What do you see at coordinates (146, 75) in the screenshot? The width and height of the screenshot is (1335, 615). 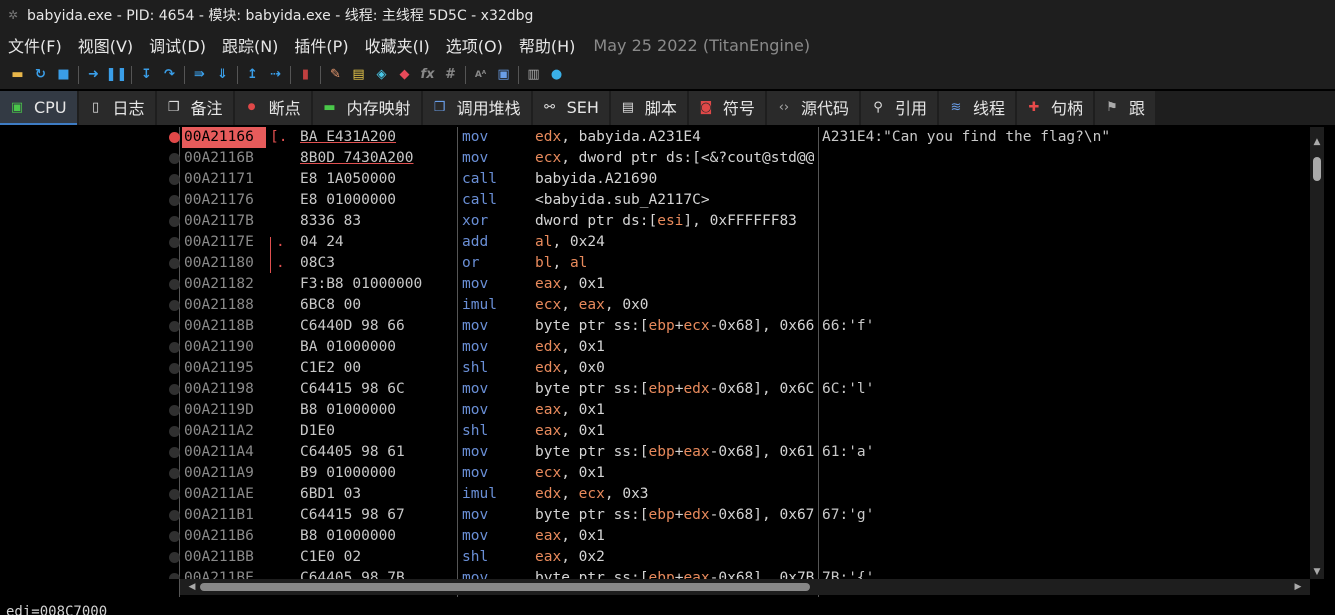 I see `step-into-icon: ↧` at bounding box center [146, 75].